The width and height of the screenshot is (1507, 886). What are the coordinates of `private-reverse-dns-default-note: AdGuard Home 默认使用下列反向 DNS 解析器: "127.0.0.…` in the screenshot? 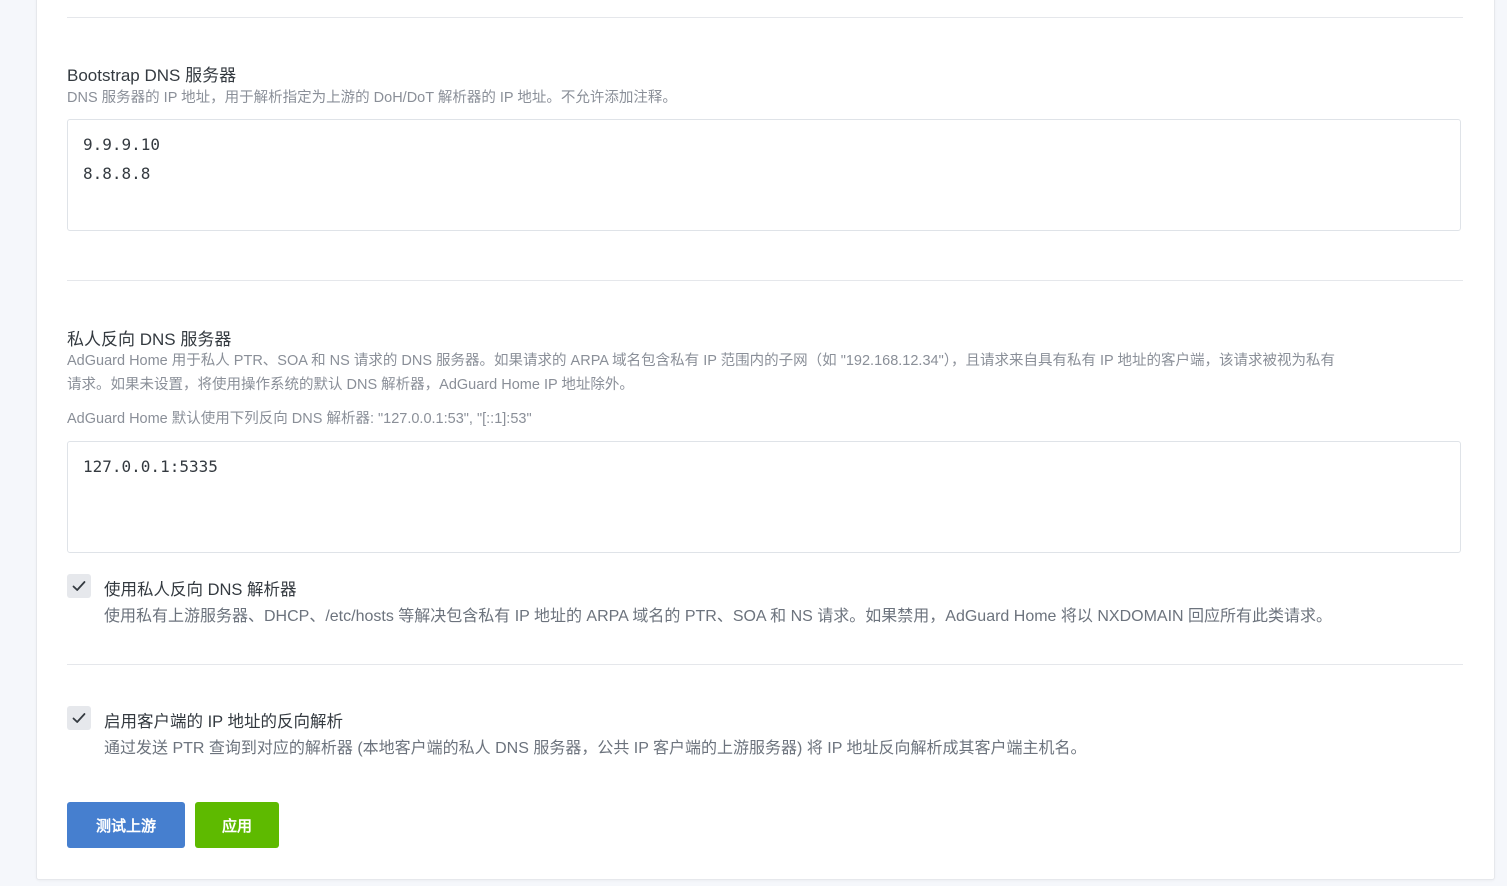 It's located at (299, 419).